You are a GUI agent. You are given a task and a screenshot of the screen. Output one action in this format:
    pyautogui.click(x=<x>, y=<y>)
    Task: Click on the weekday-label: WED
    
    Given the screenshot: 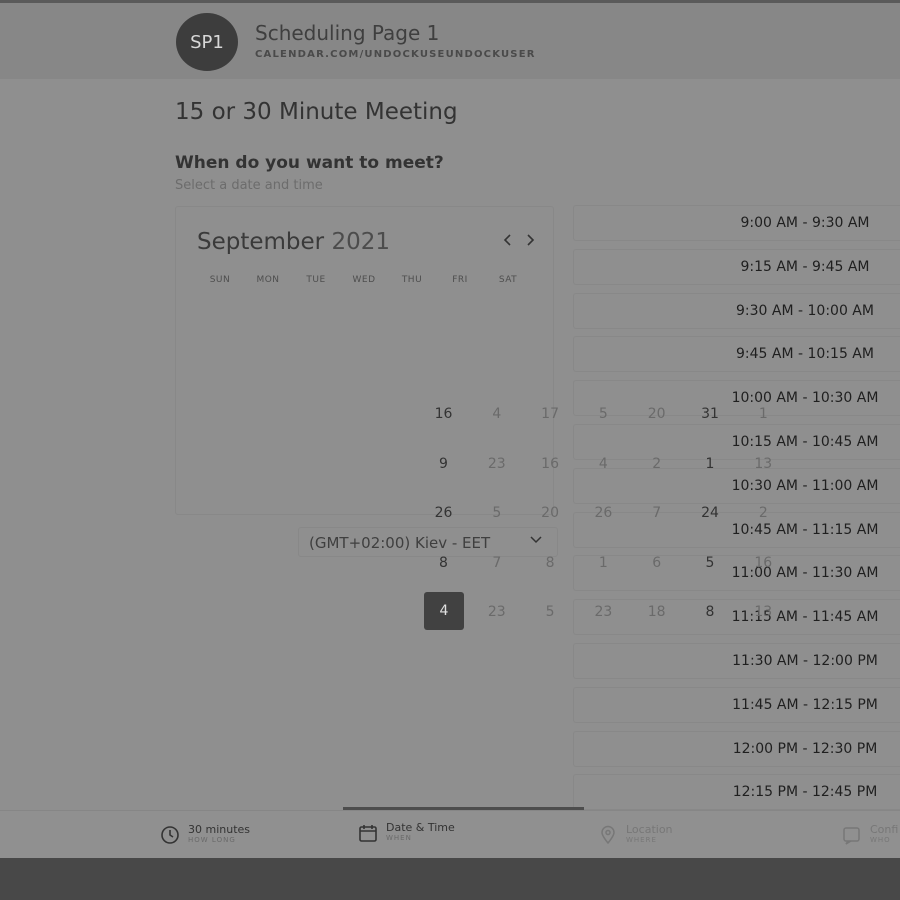 What is the action you would take?
    pyautogui.click(x=364, y=280)
    